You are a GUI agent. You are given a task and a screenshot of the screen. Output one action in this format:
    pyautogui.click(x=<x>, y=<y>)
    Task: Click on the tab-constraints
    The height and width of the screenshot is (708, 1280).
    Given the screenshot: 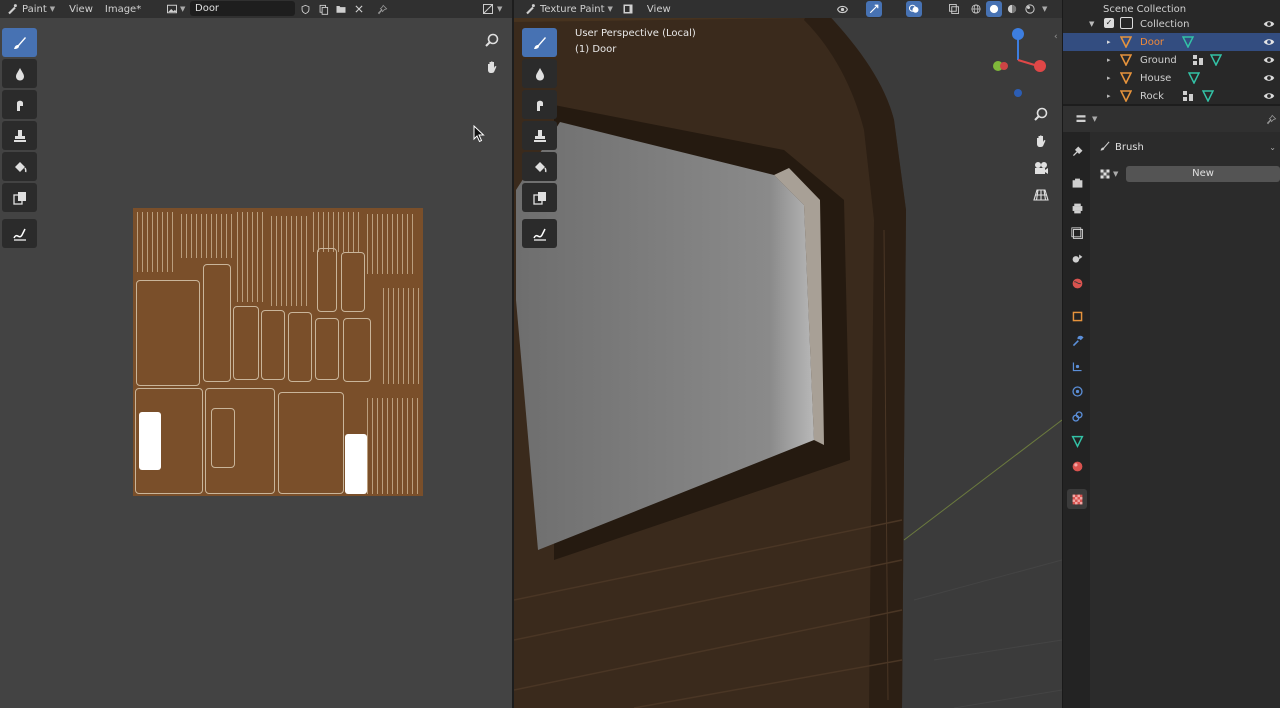 What is the action you would take?
    pyautogui.click(x=1077, y=416)
    